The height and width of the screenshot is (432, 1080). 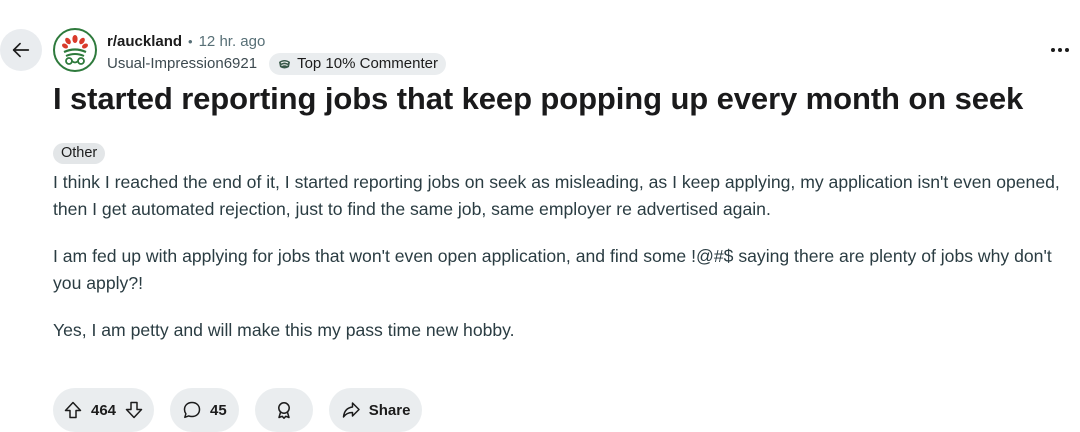 I want to click on auckland-emblem-icon, so click(x=75, y=50).